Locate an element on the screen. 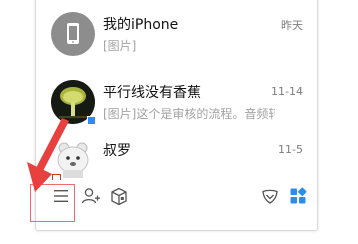  menu-button is located at coordinates (61, 198).